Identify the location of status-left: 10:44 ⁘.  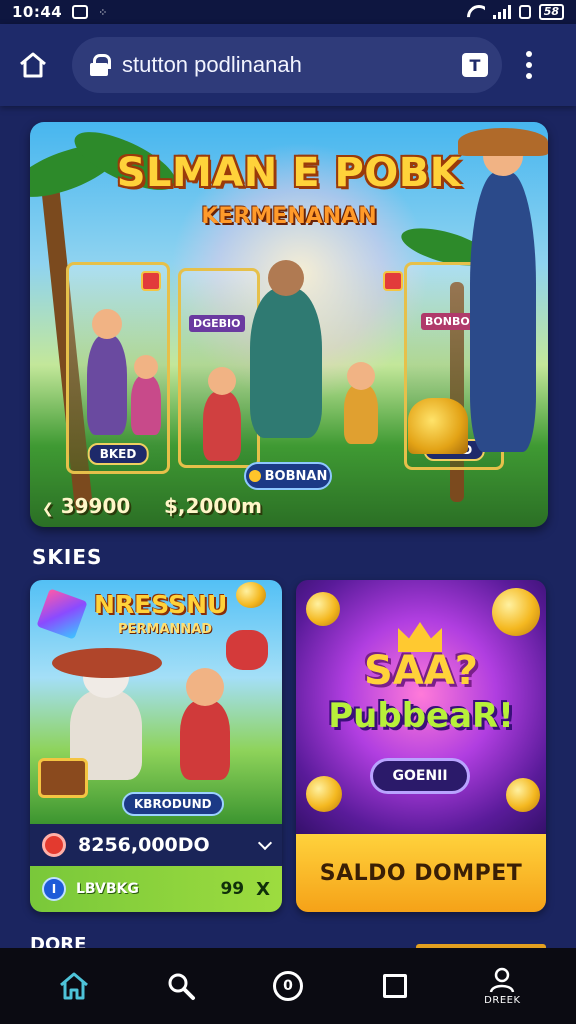
(60, 12).